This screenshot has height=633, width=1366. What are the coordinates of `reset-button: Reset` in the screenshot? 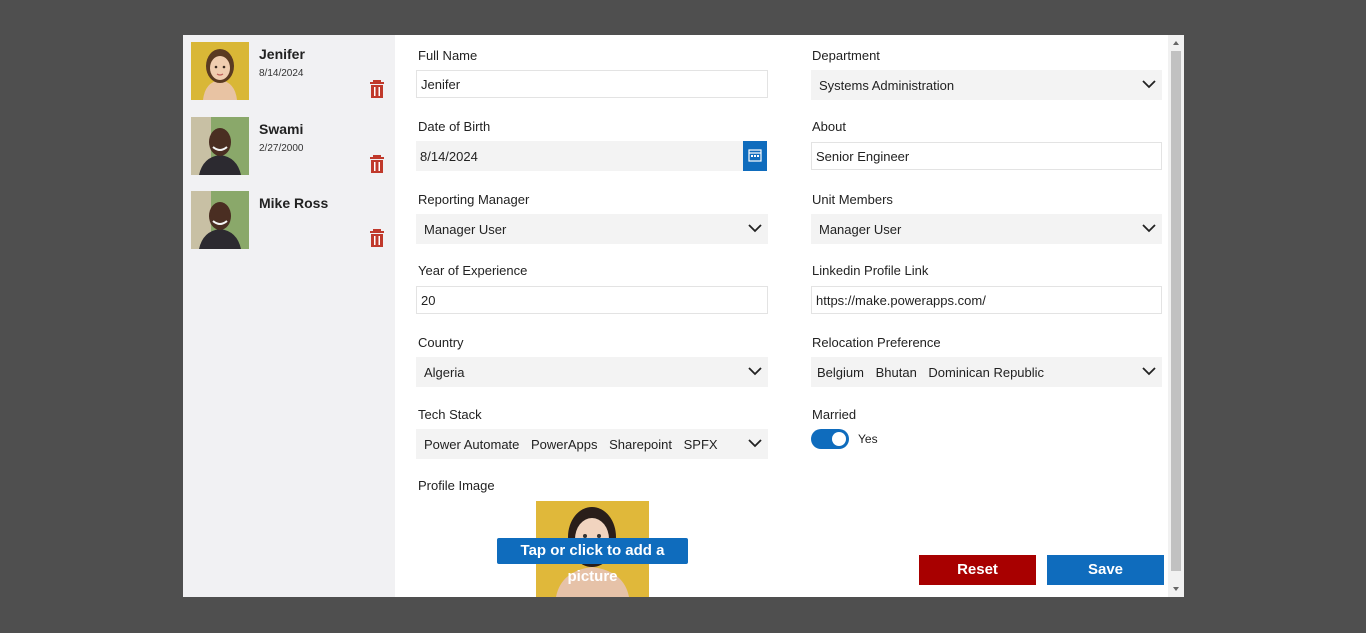 It's located at (977, 570).